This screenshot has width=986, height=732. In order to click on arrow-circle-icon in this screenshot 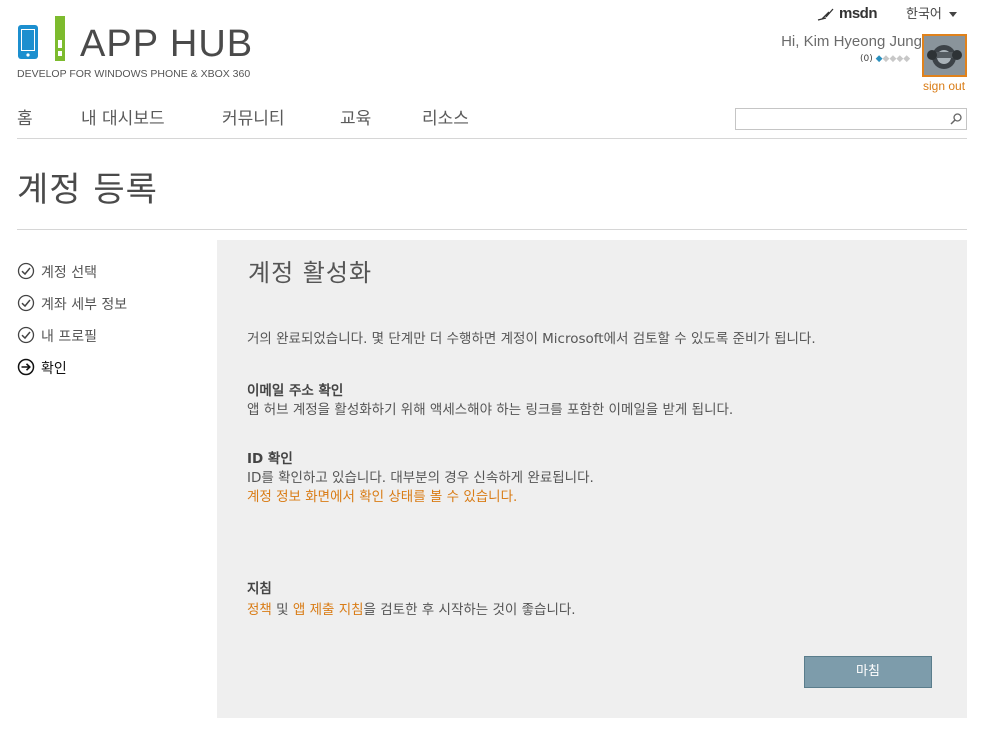, I will do `click(26, 367)`.